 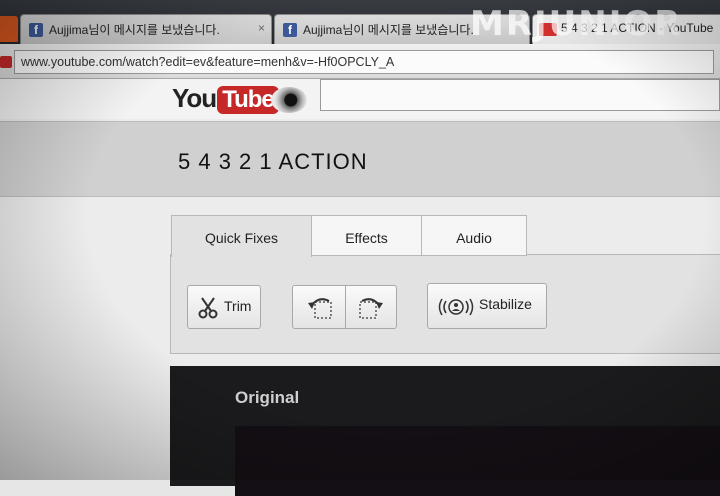 I want to click on tab-audio: Audio, so click(x=474, y=235).